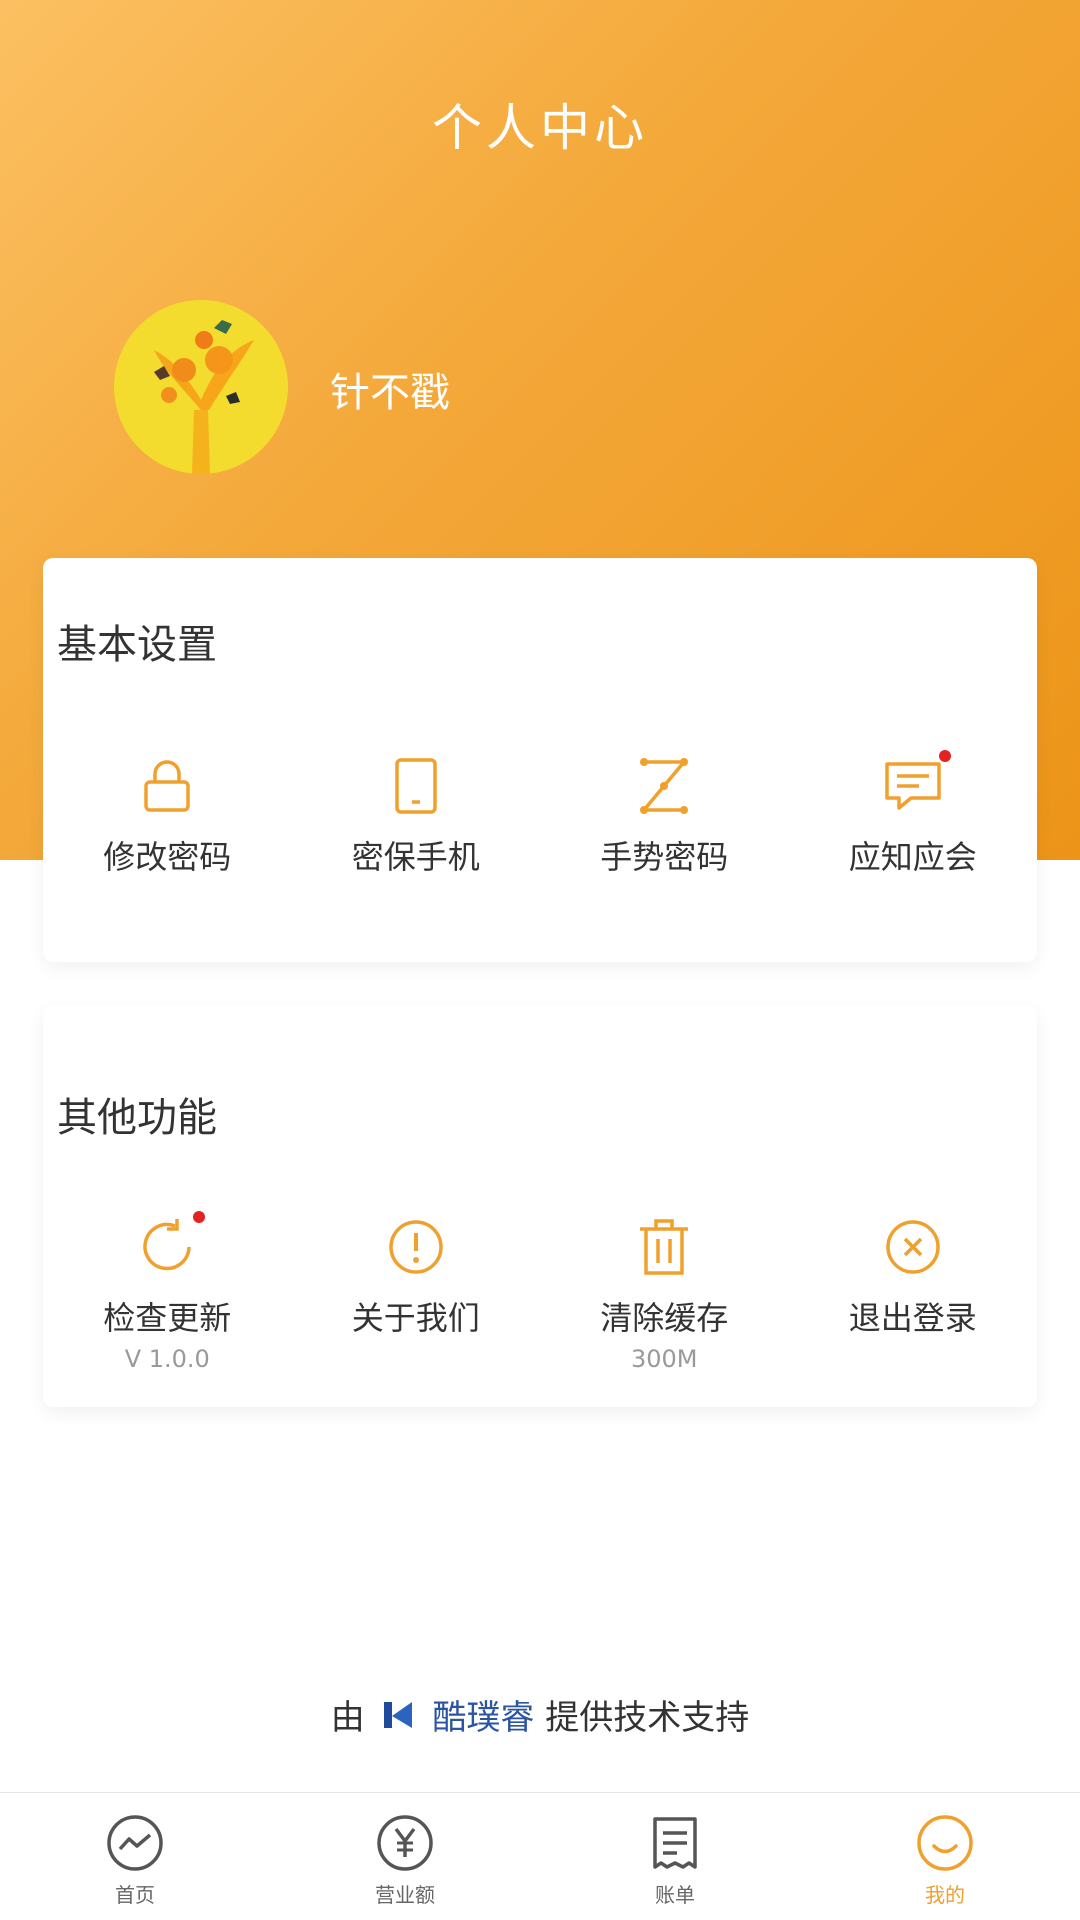 Image resolution: width=1080 pixels, height=1920 pixels. I want to click on phone-icon, so click(416, 786).